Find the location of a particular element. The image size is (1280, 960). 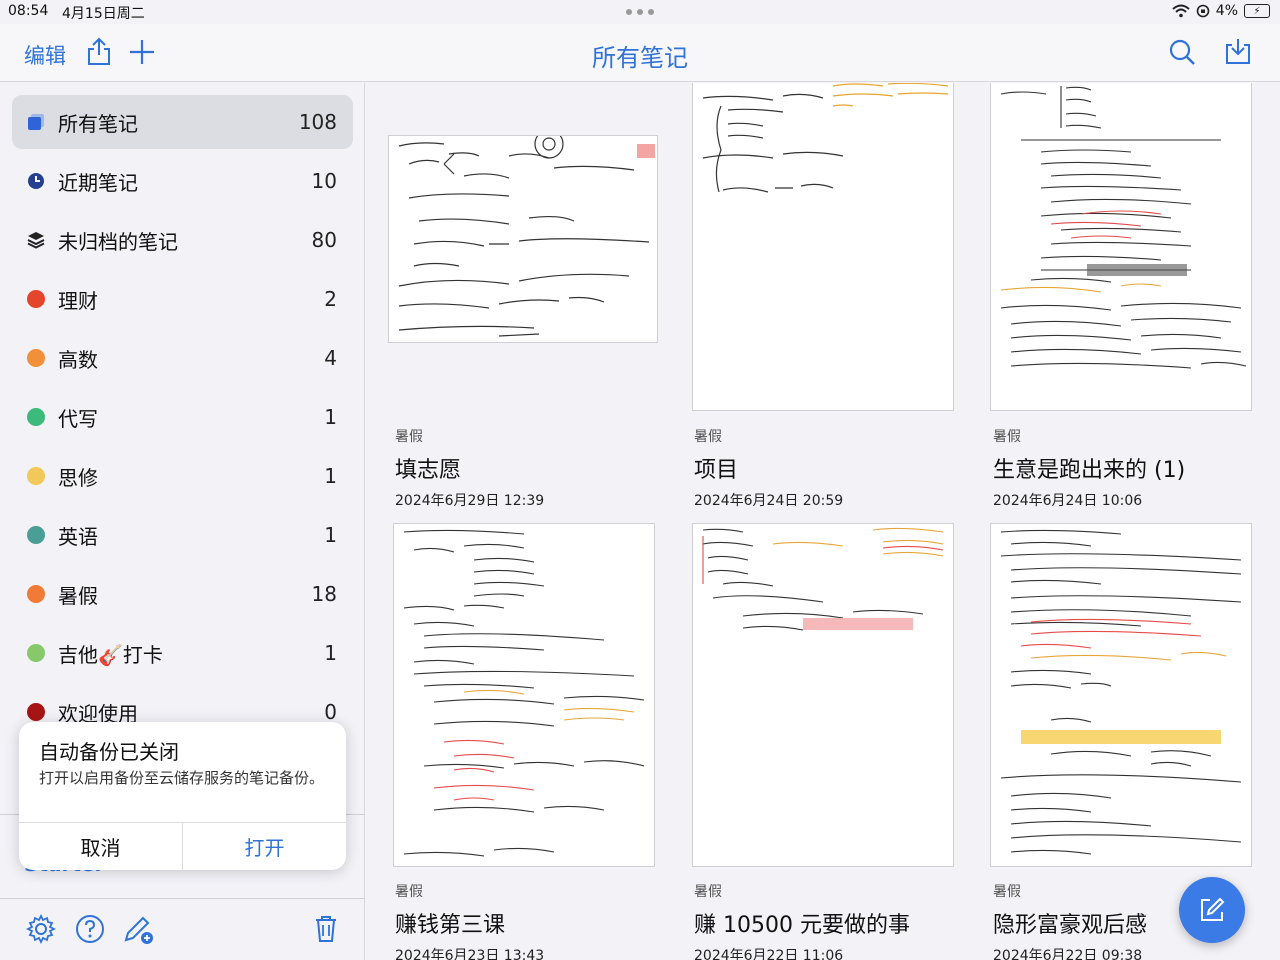

share-icon is located at coordinates (99, 51).